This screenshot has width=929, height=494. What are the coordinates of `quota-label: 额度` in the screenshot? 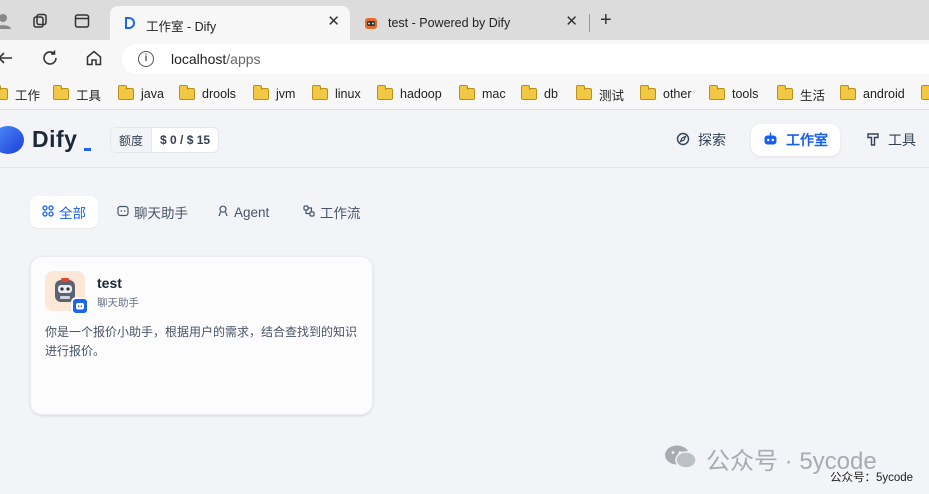 It's located at (132, 140).